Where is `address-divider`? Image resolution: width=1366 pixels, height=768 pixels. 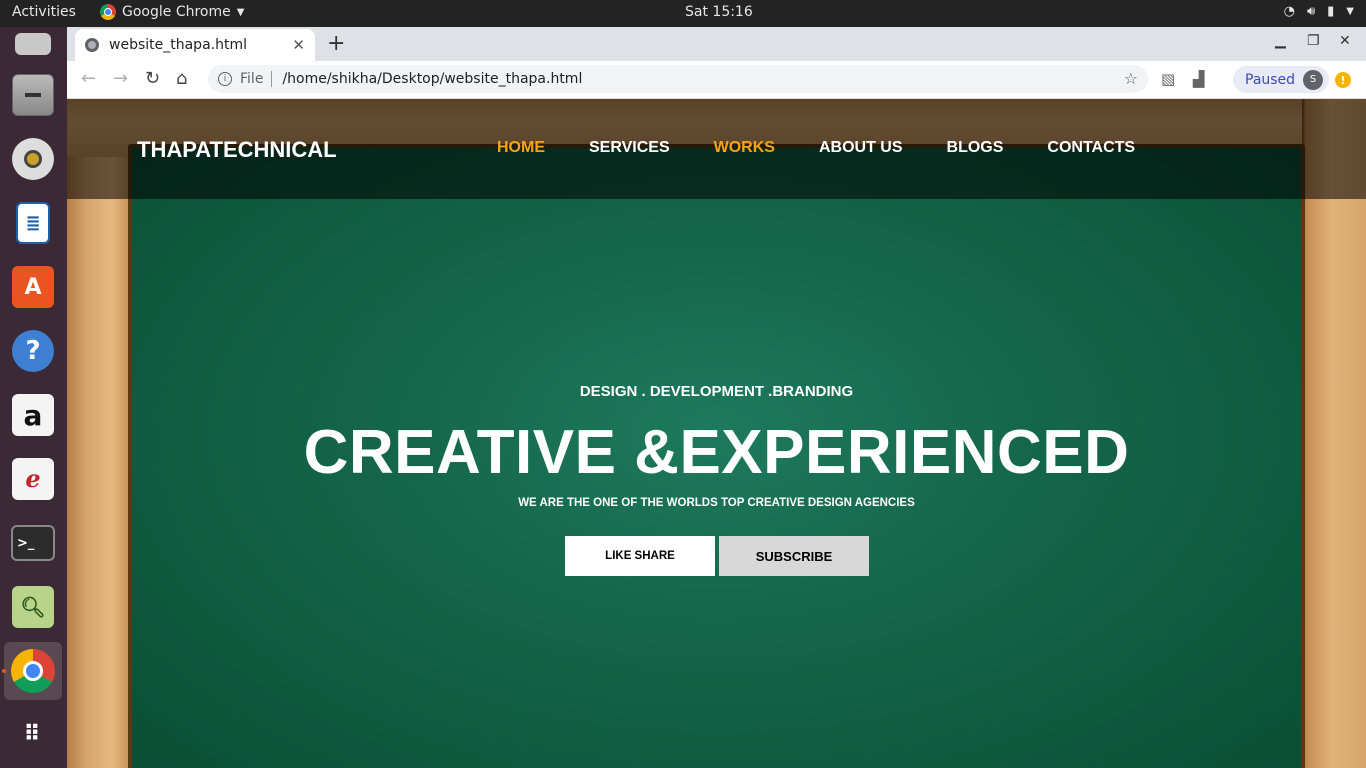
address-divider is located at coordinates (272, 79).